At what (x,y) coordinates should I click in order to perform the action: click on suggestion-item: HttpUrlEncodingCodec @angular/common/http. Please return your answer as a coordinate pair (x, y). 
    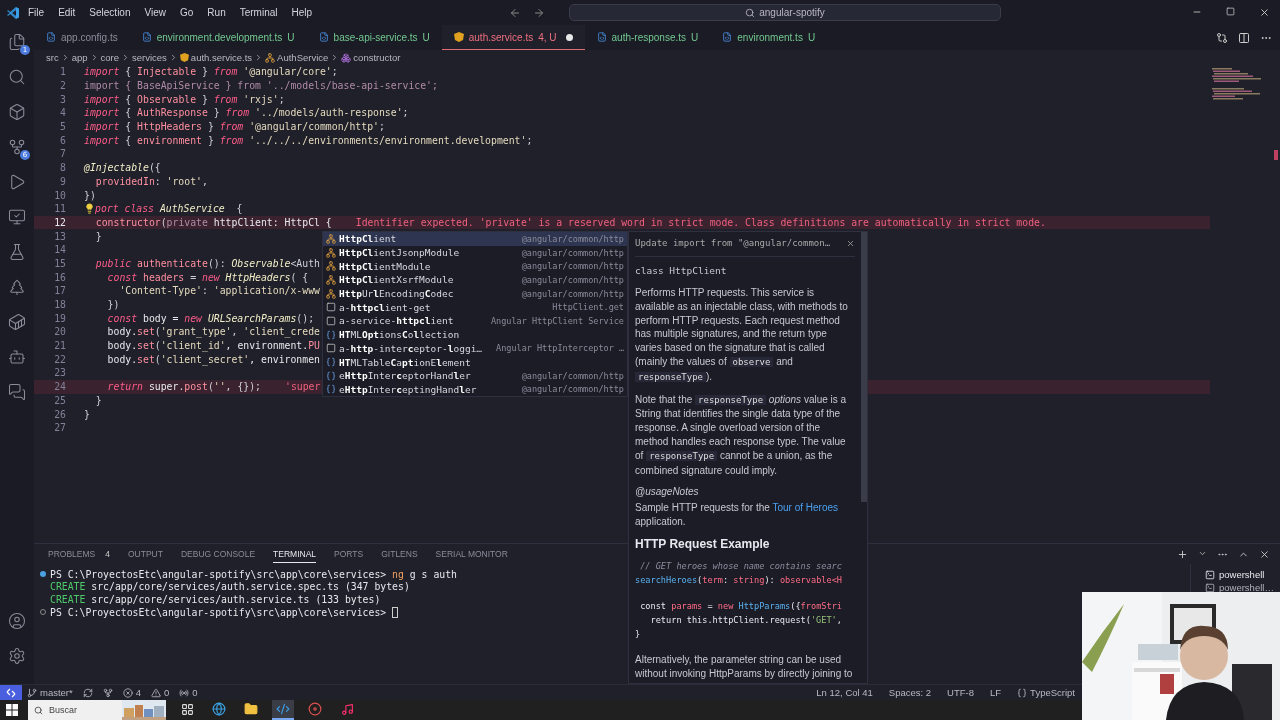
    Looking at the image, I should click on (475, 293).